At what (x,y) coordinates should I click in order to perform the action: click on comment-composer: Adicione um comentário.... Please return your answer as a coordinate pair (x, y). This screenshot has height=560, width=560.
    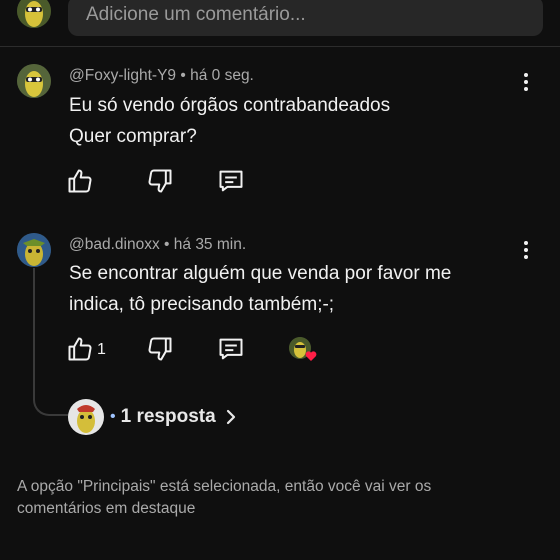
    Looking at the image, I should click on (280, 23).